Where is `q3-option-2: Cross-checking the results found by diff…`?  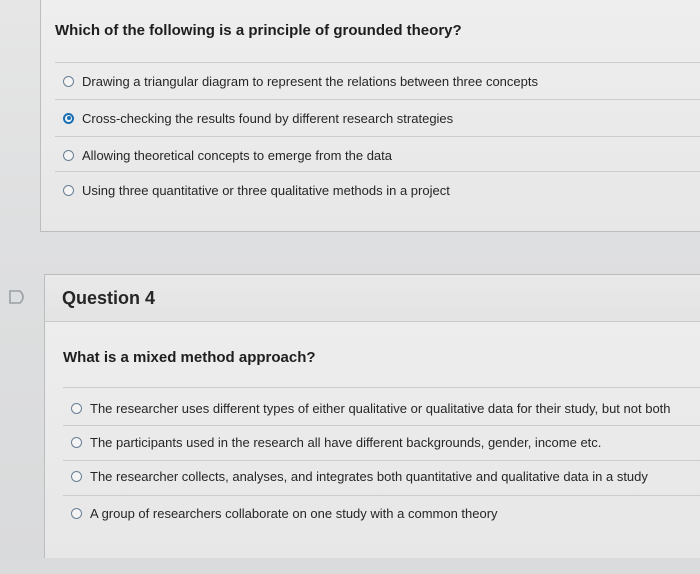
q3-option-2: Cross-checking the results found by diff… is located at coordinates (258, 118).